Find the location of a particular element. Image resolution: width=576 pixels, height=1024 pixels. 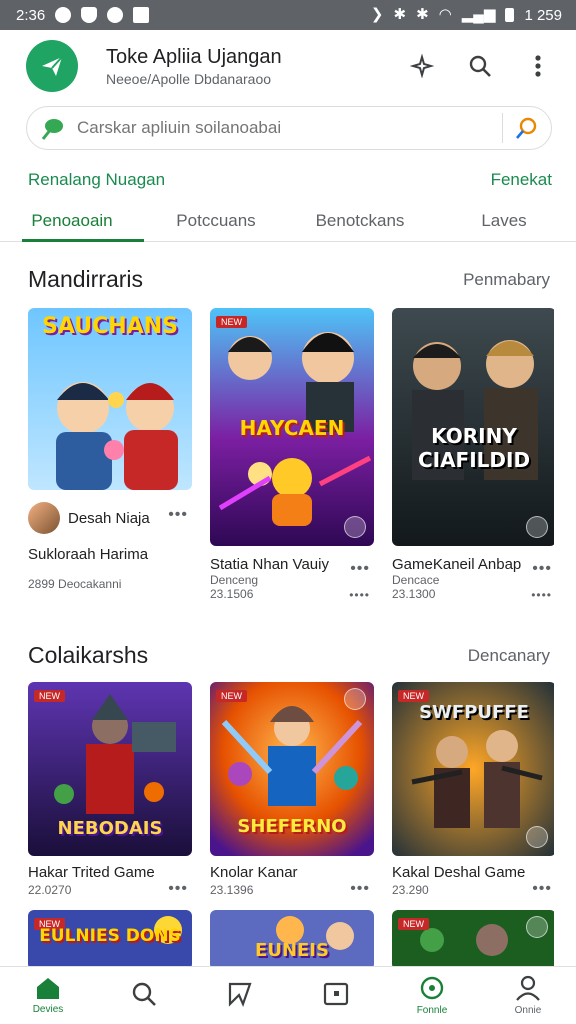

nav-bookmarks is located at coordinates (240, 995).